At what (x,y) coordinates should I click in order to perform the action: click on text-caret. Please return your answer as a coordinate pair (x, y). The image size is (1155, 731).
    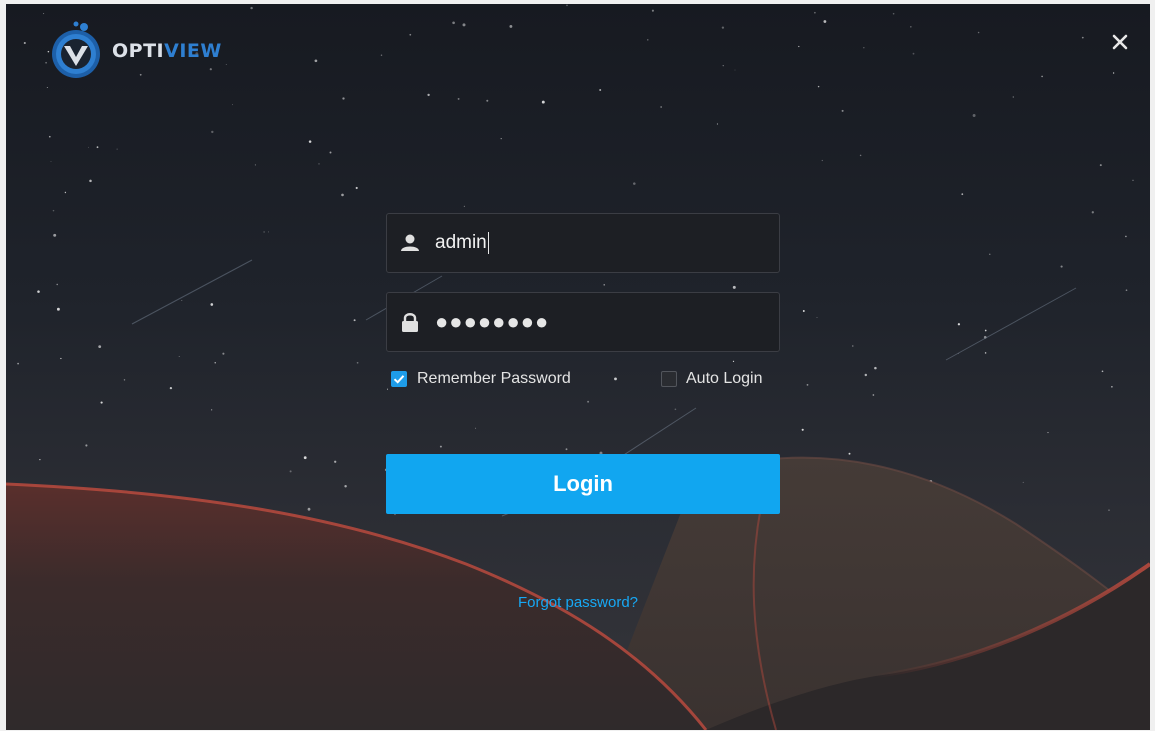
    Looking at the image, I should click on (488, 243).